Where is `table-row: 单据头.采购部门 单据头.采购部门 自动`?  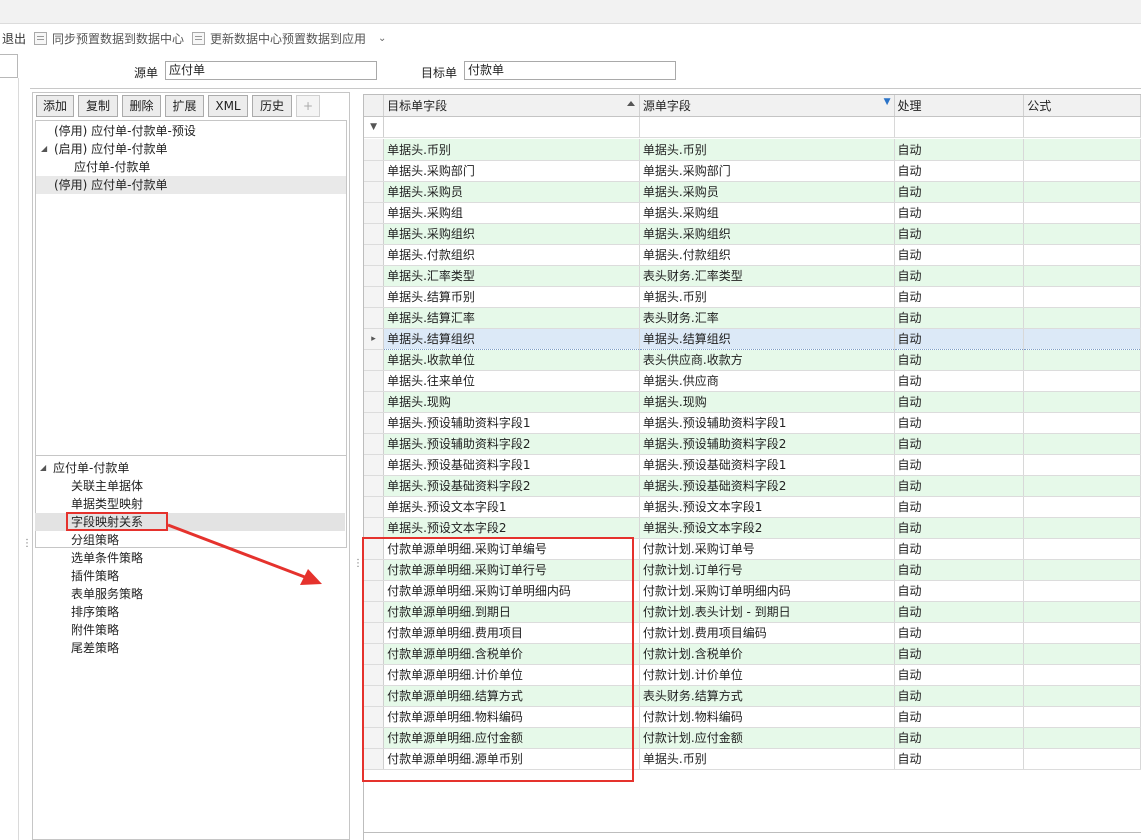 table-row: 单据头.采购部门 单据头.采购部门 自动 is located at coordinates (752, 171).